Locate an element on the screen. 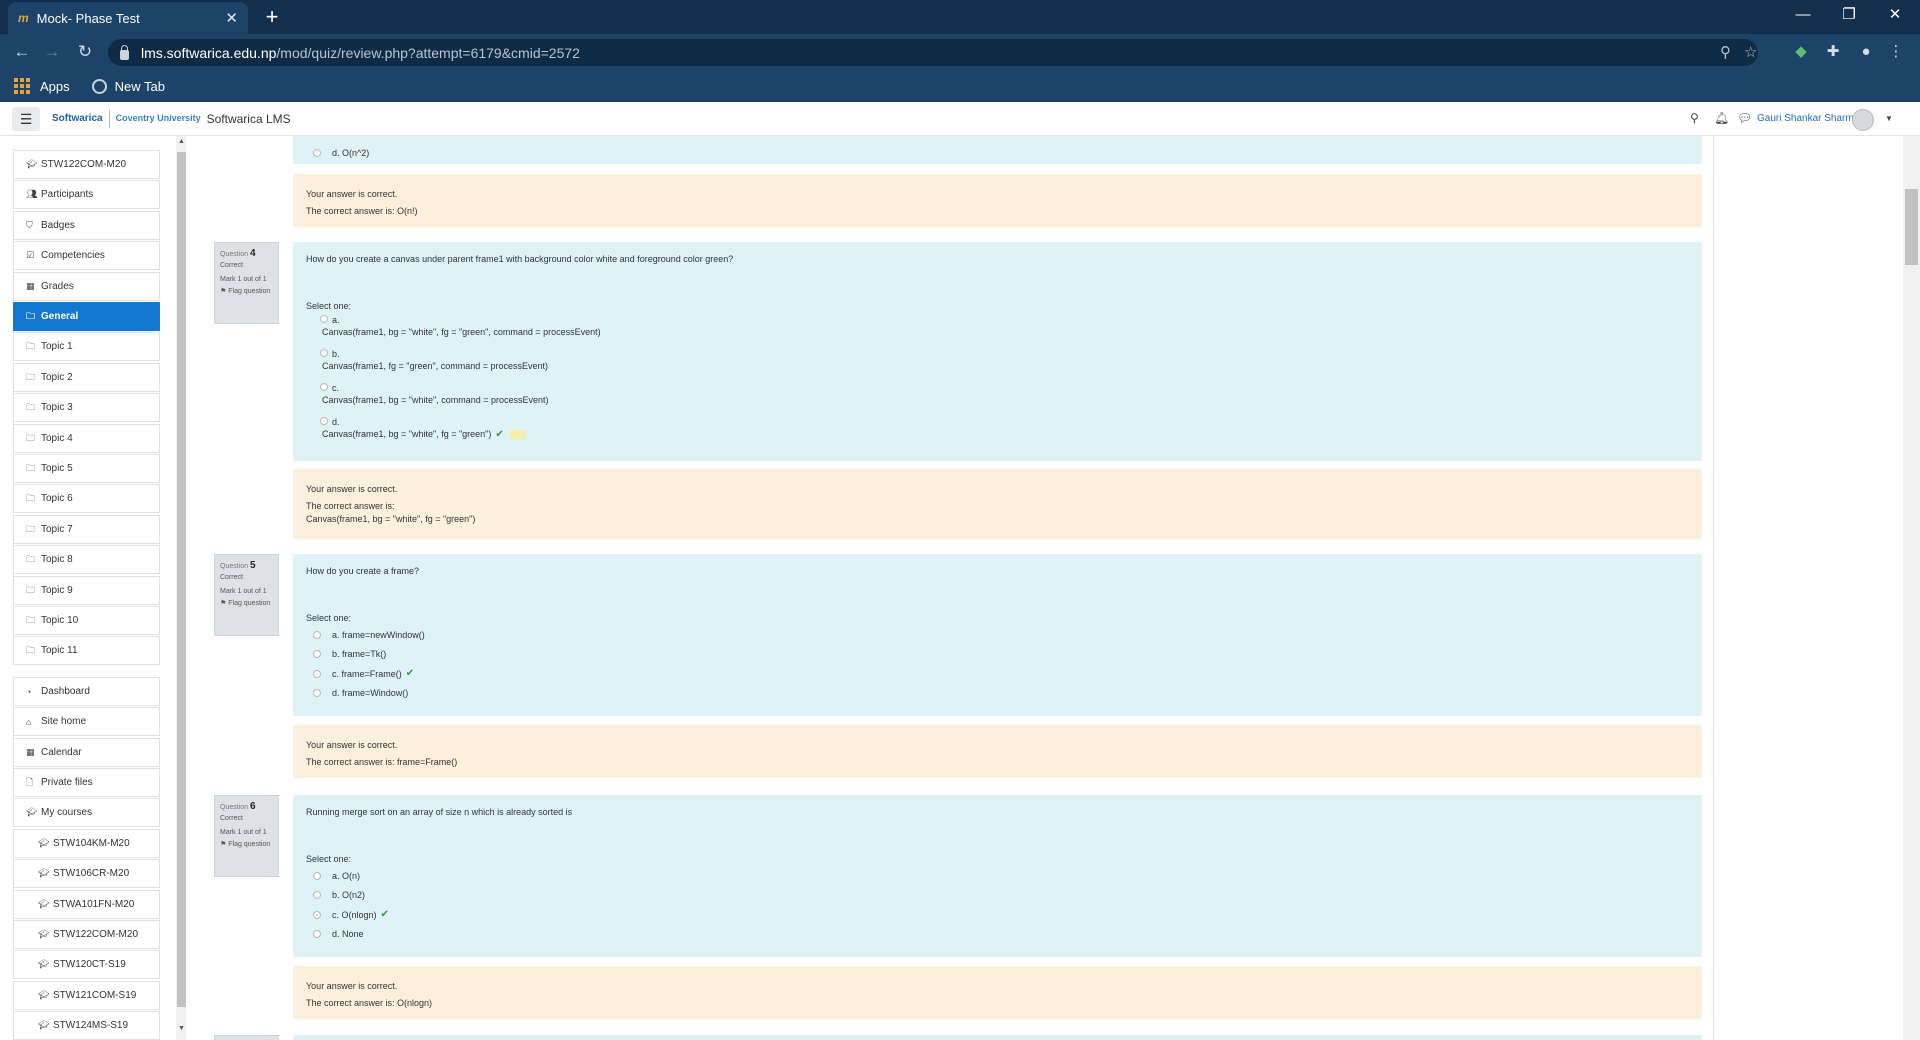 The height and width of the screenshot is (1040, 1920). sidebar-item-topic-6: 🗀 Topic 6 is located at coordinates (86, 498).